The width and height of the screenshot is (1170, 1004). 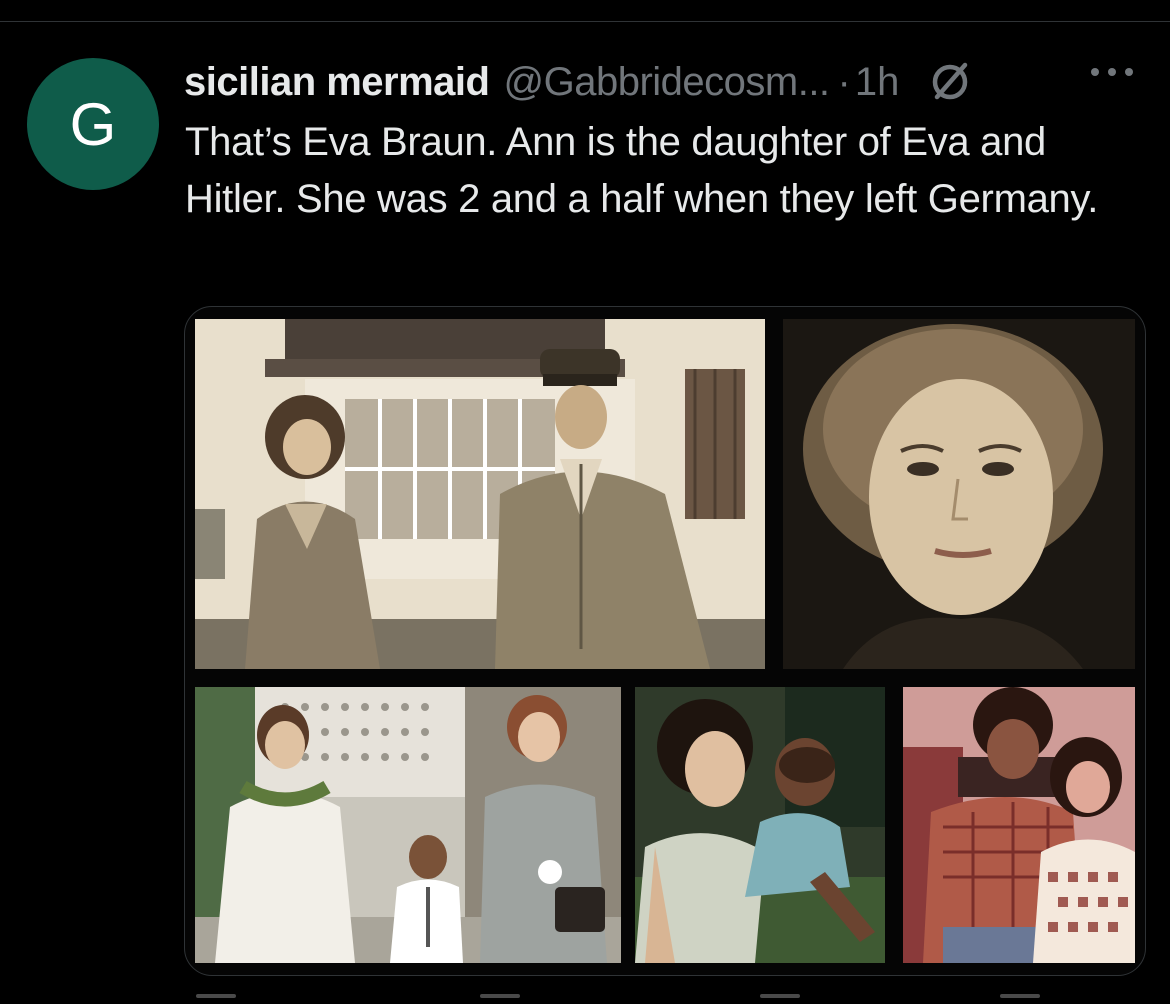 I want to click on grok-icon, so click(x=950, y=82).